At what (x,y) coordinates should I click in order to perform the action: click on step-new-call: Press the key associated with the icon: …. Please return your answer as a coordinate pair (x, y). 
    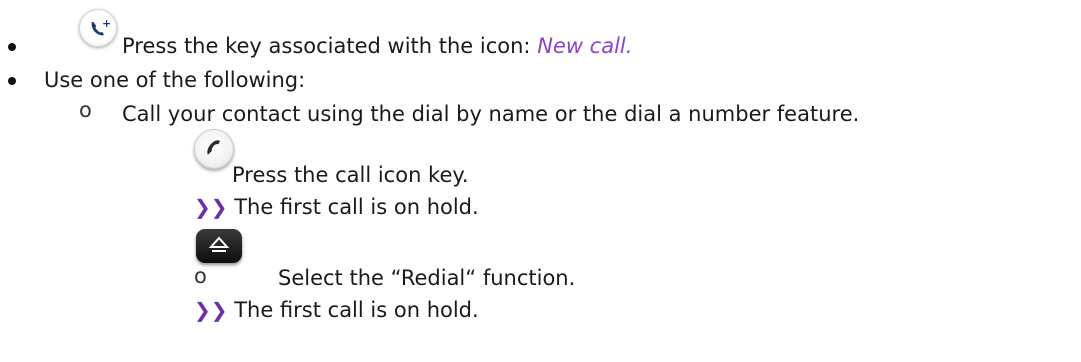
    Looking at the image, I should click on (377, 46).